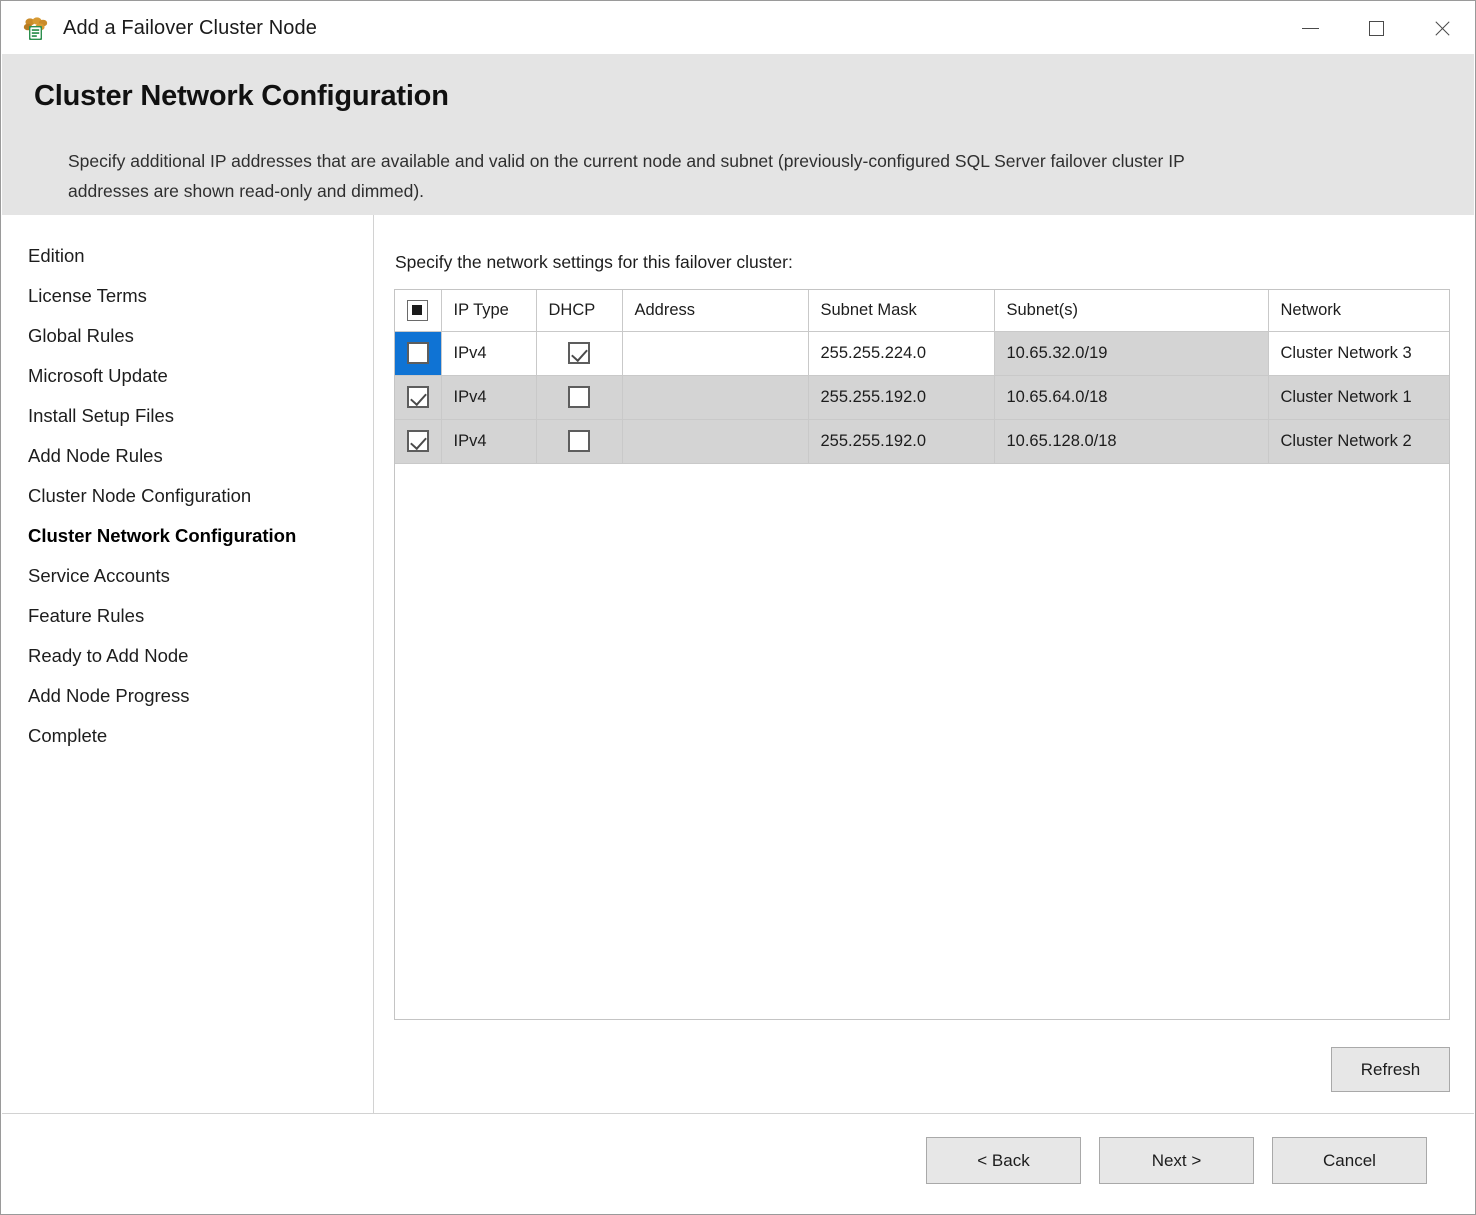 This screenshot has width=1476, height=1215. I want to click on close-button, so click(1442, 28).